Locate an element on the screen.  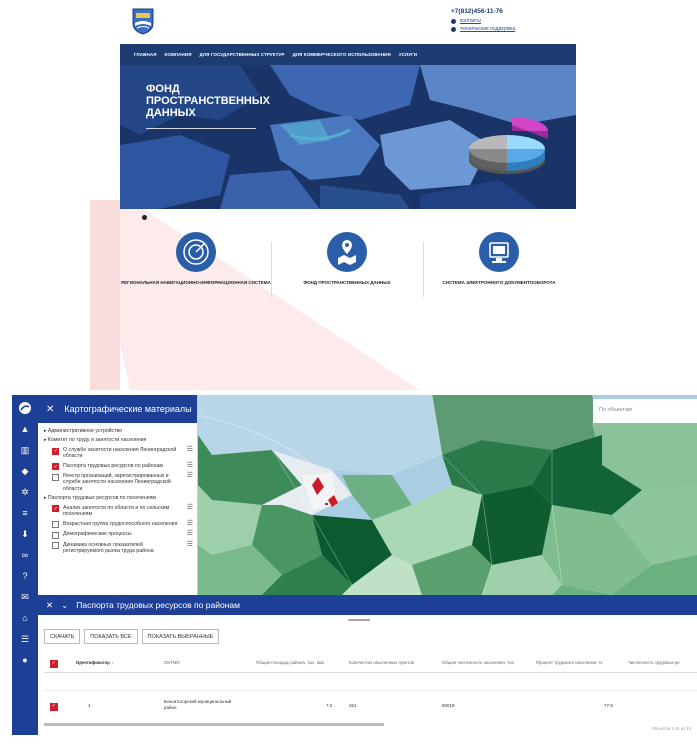
support-link-label: техническая поддержка is located at coordinates (487, 29).